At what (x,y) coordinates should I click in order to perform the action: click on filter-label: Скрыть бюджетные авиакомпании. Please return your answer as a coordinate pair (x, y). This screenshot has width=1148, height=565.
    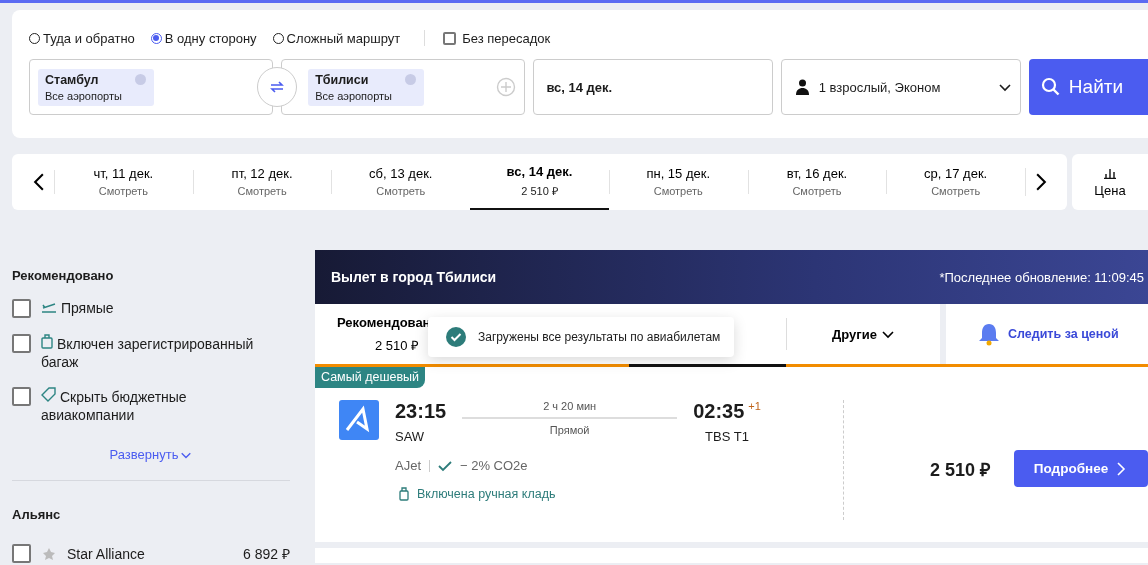
    Looking at the image, I should click on (114, 405).